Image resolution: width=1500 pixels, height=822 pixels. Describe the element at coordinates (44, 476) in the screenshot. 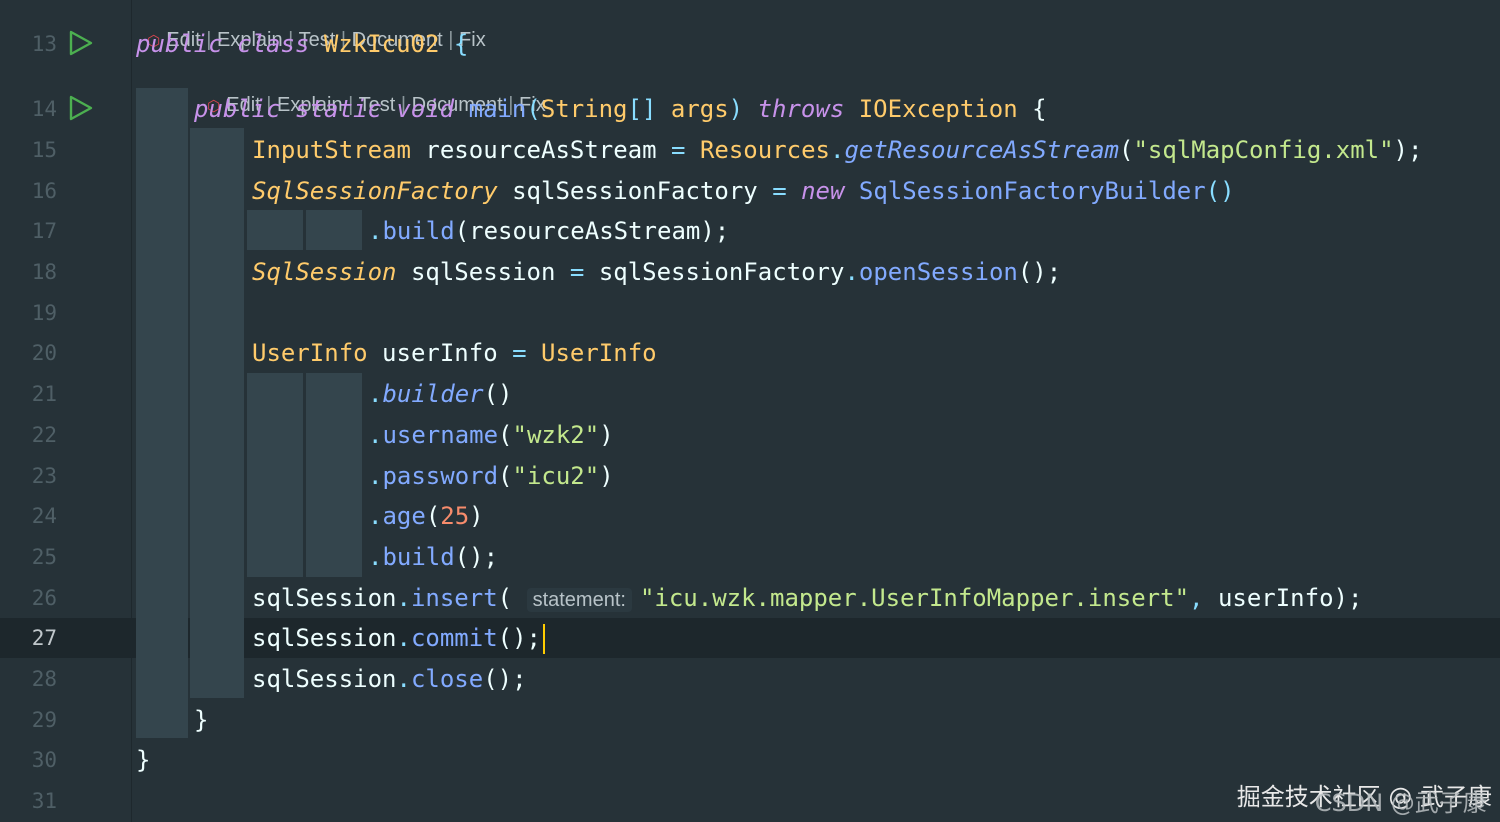

I see `line-number: 23` at that location.